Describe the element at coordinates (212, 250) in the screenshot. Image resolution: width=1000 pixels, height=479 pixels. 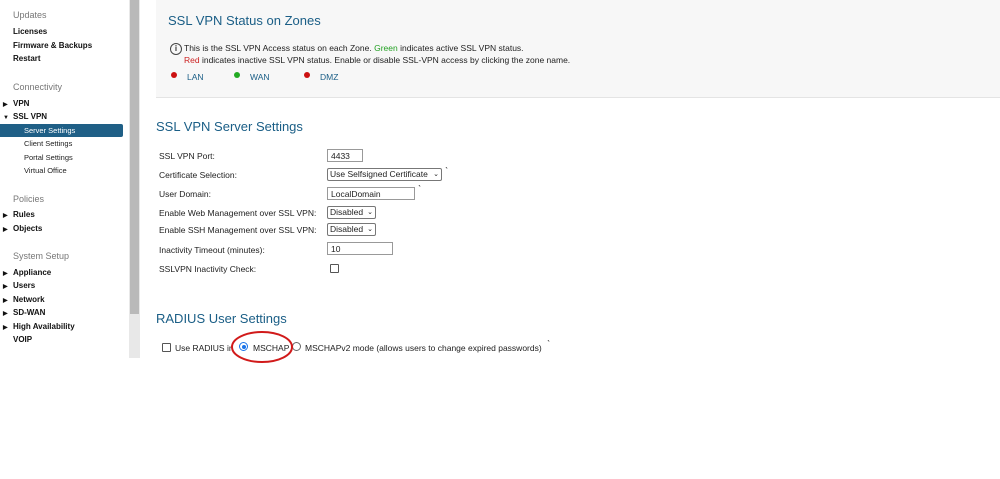
I see `inactivity-timeout-label: Inactivity Timeout (minutes):` at that location.